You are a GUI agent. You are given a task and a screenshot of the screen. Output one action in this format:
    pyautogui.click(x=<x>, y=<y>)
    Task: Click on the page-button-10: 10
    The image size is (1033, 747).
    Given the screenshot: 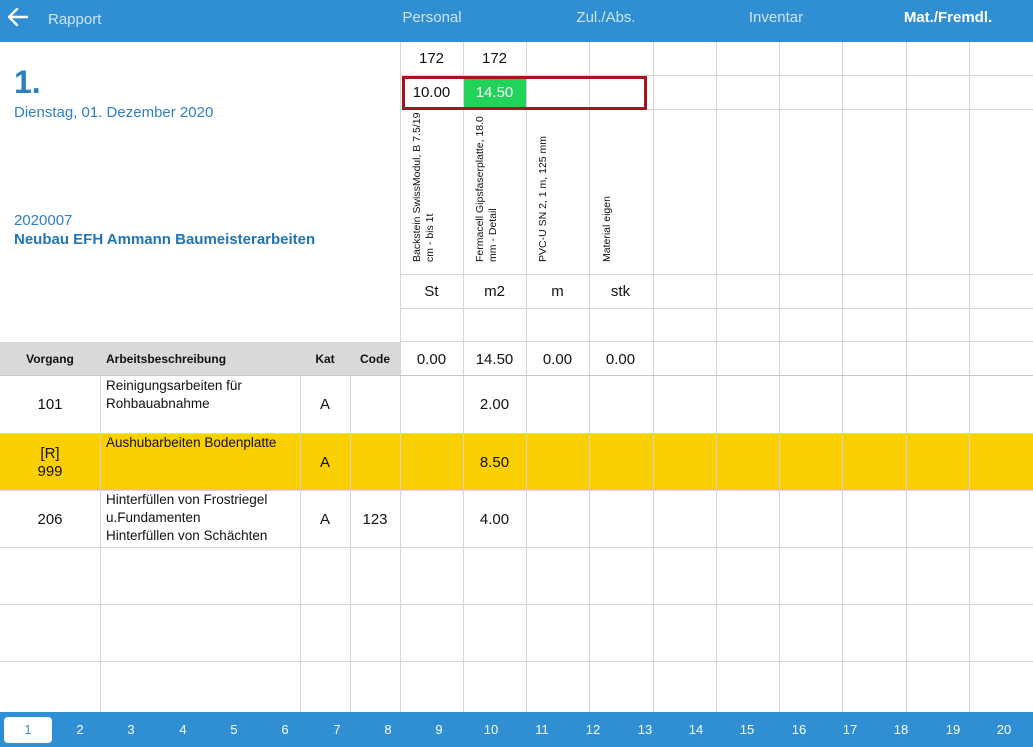 What is the action you would take?
    pyautogui.click(x=491, y=730)
    